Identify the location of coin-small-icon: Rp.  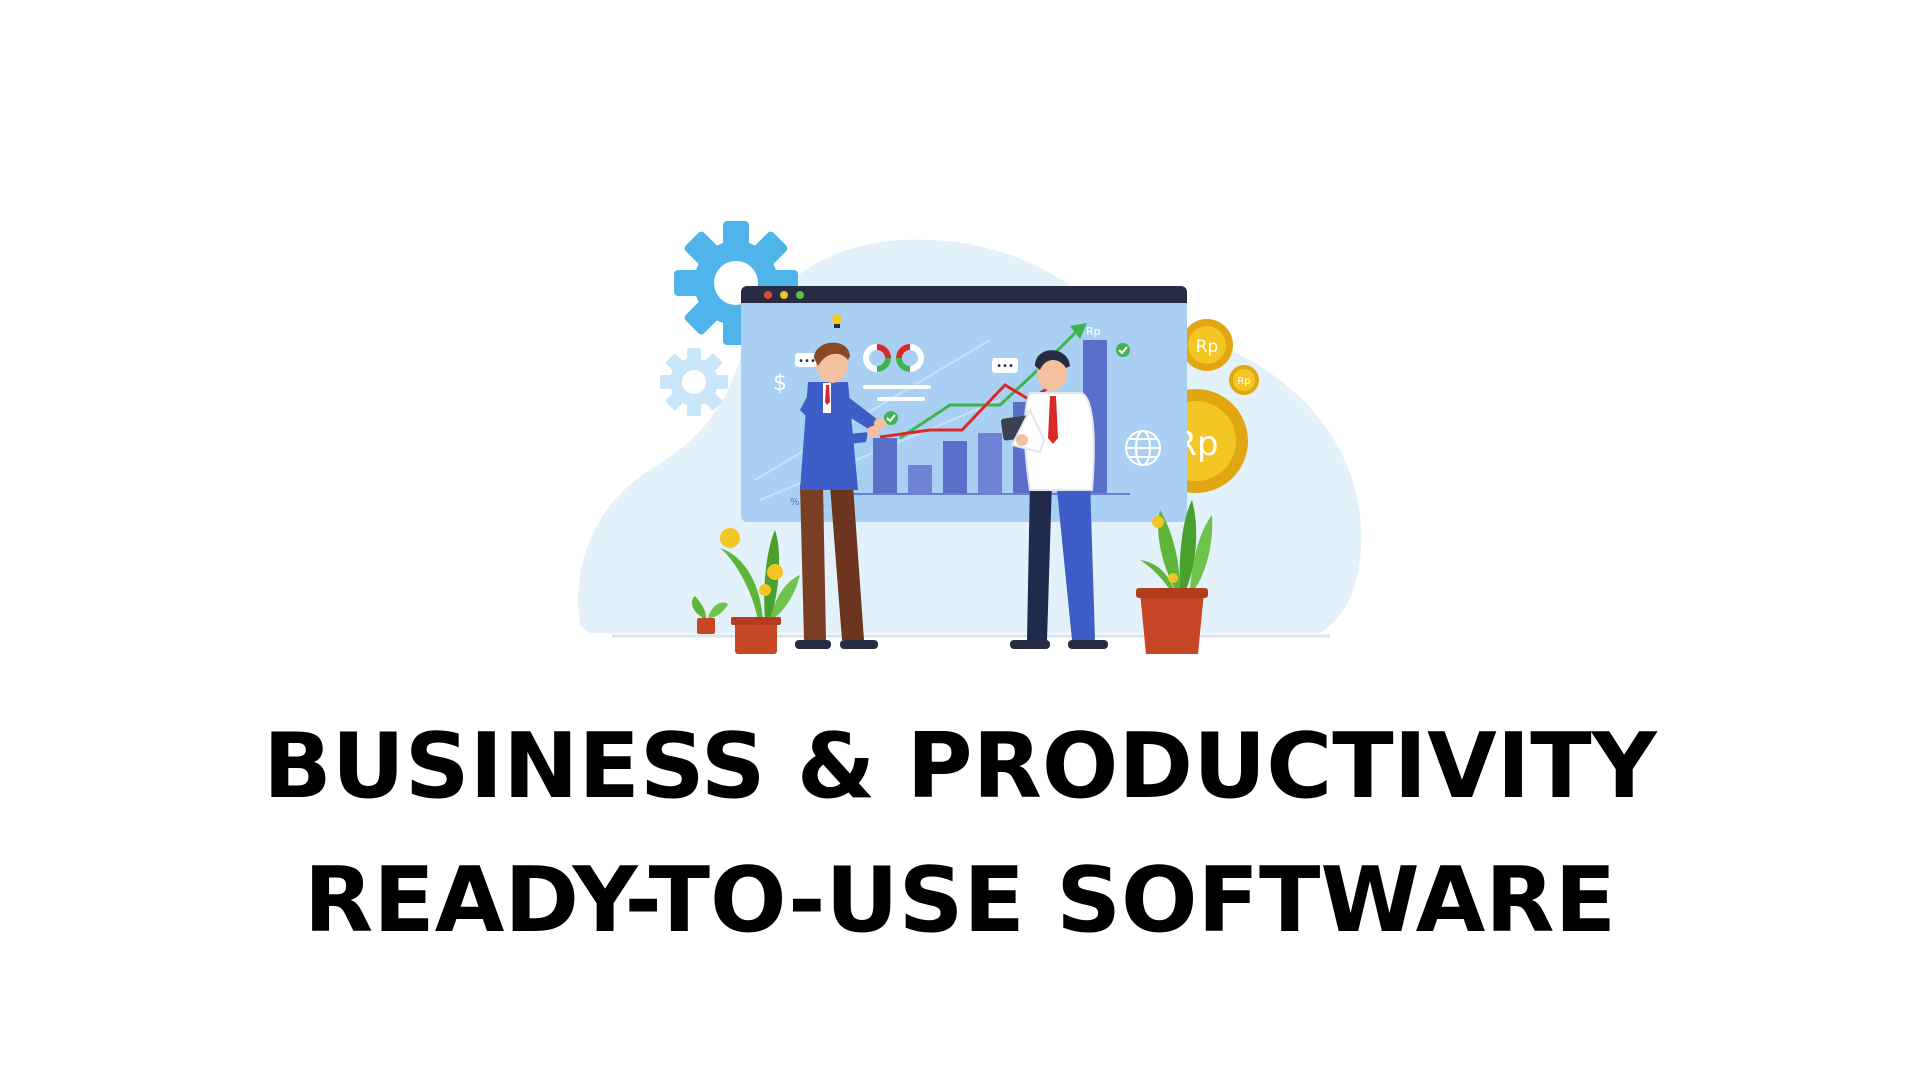
(1244, 380).